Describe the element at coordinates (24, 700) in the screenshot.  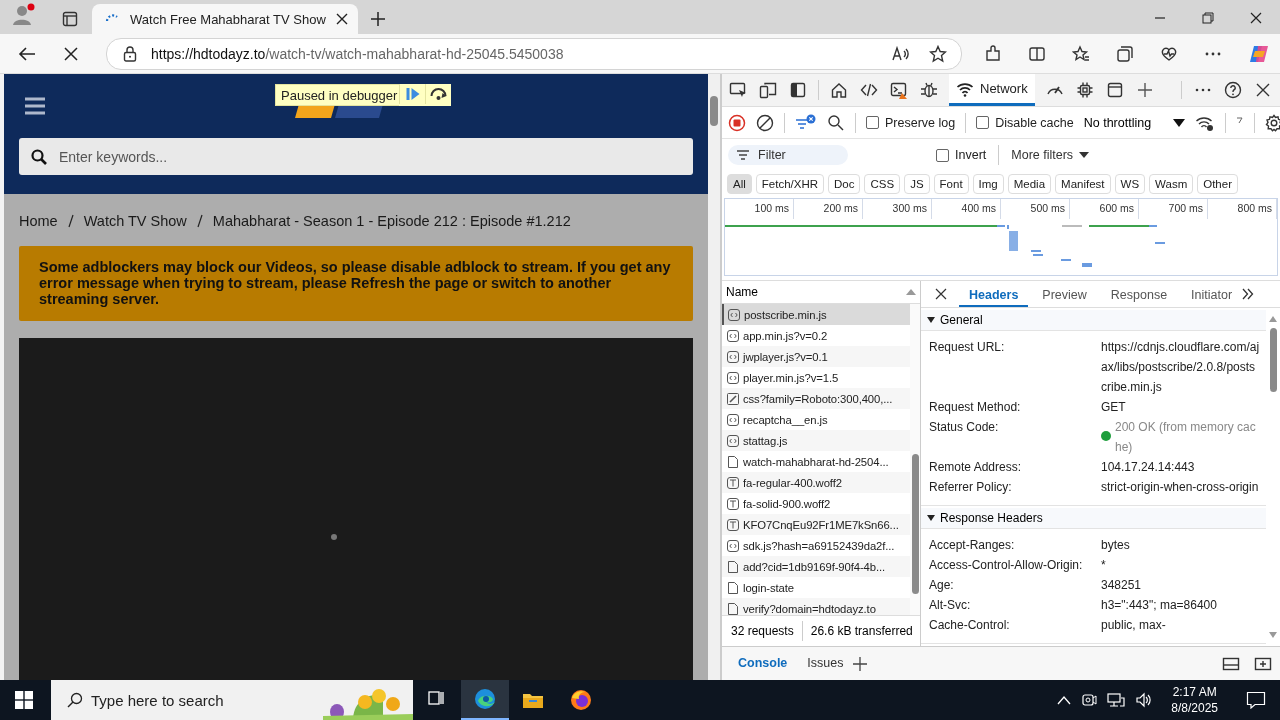
I see `windows-start-icon` at that location.